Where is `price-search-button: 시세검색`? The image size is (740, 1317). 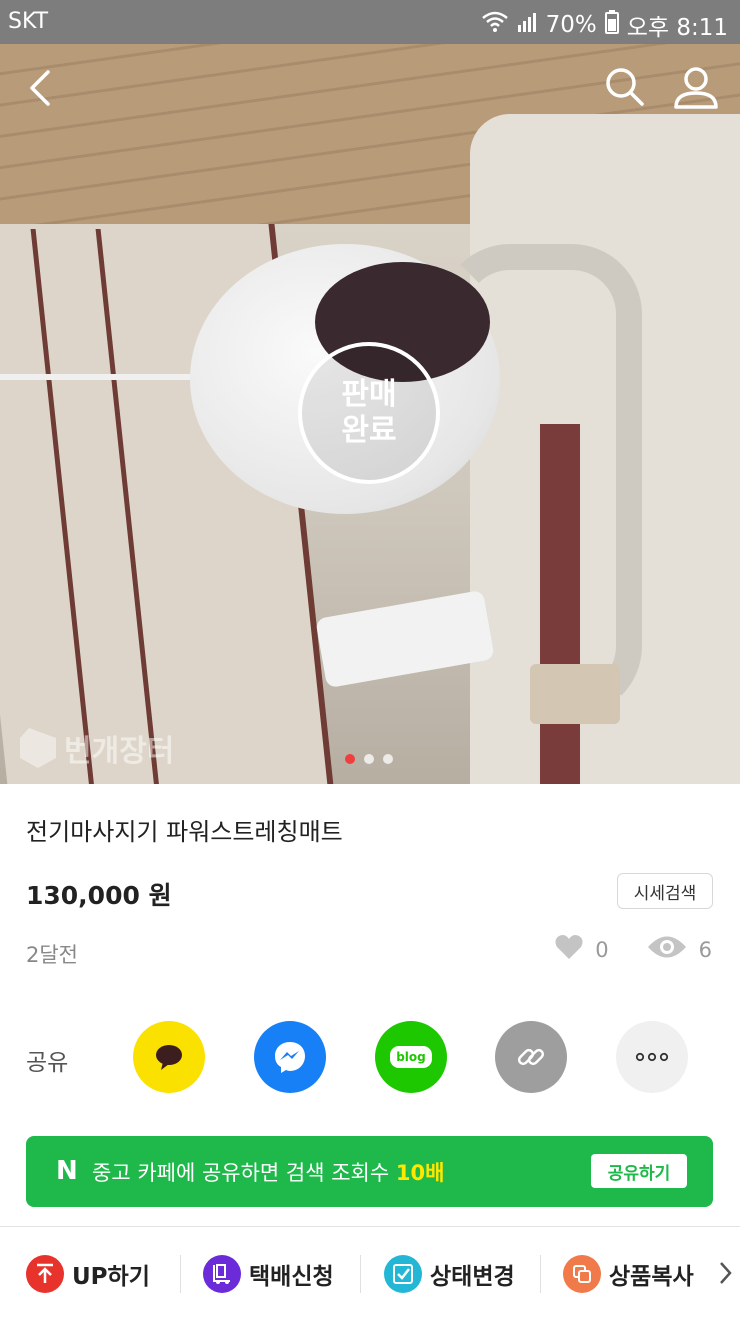
price-search-button: 시세검색 is located at coordinates (665, 891).